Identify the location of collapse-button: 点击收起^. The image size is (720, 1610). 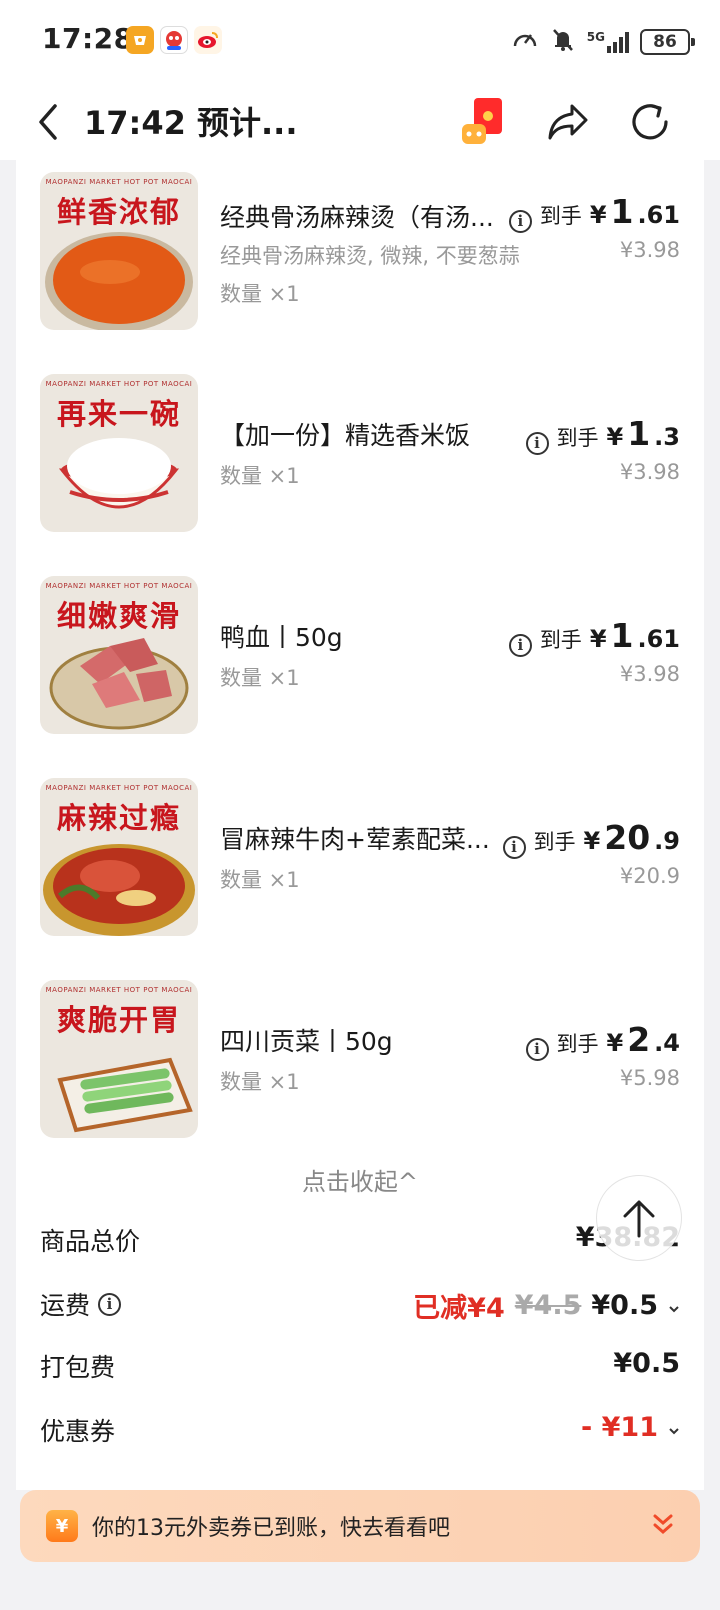
(360, 1179).